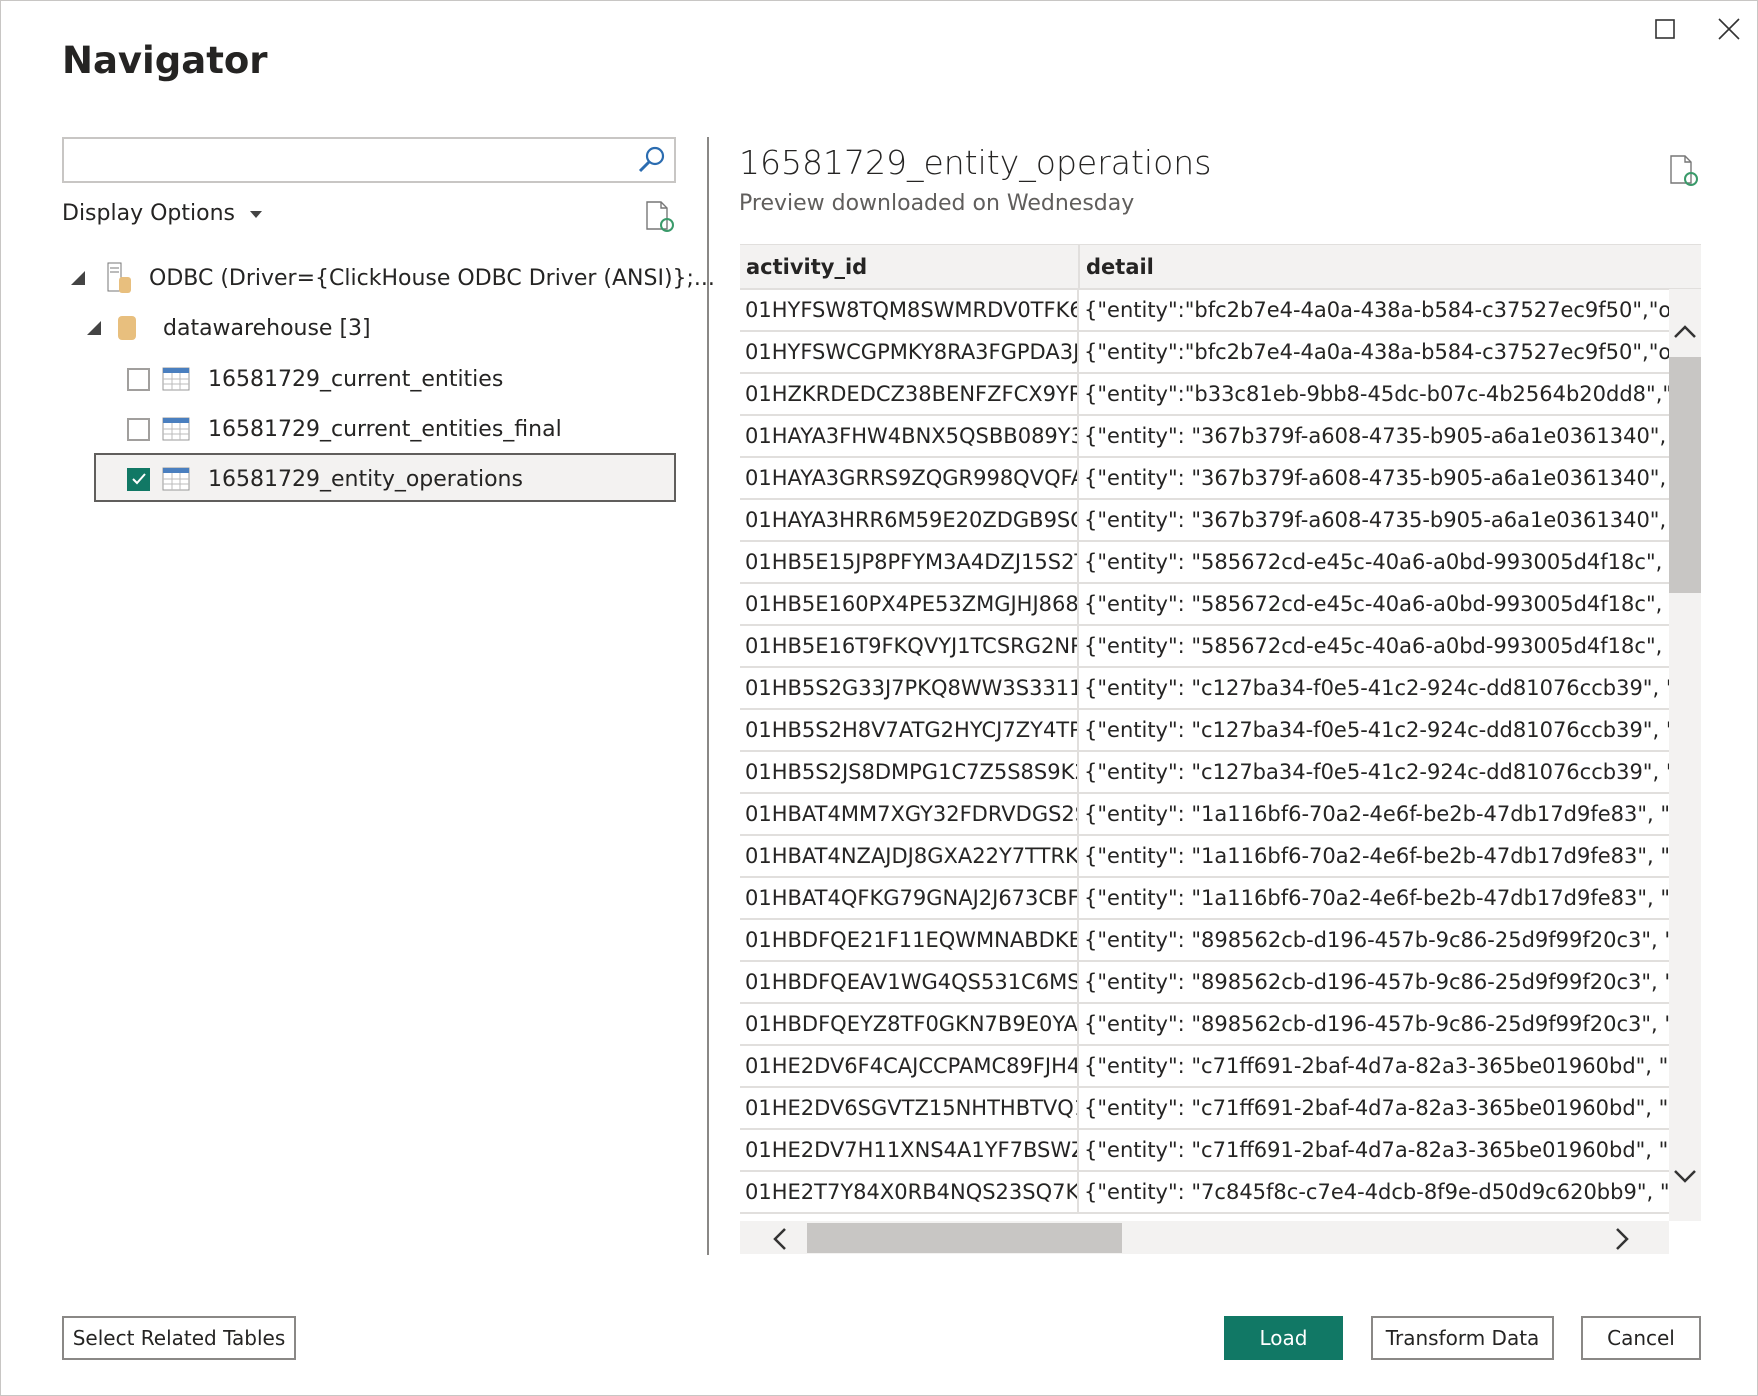 The width and height of the screenshot is (1758, 1396). Describe the element at coordinates (1641, 1338) in the screenshot. I see `cancel-button: Cancel` at that location.